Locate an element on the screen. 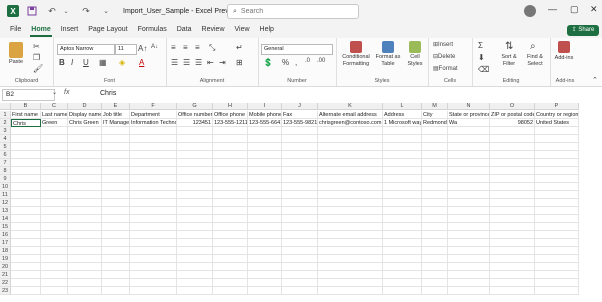 The image size is (602, 302). cell-n2: Wa is located at coordinates (469, 123).